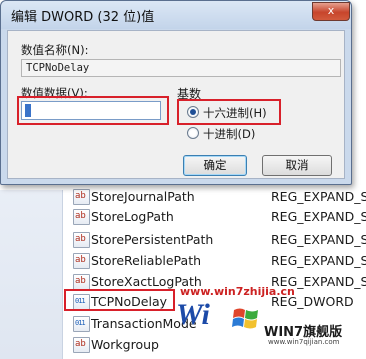 Image resolution: width=366 pixels, height=359 pixels. I want to click on list-item: ab StoreLogPath REG_EXPAND_SZ, so click(219, 217).